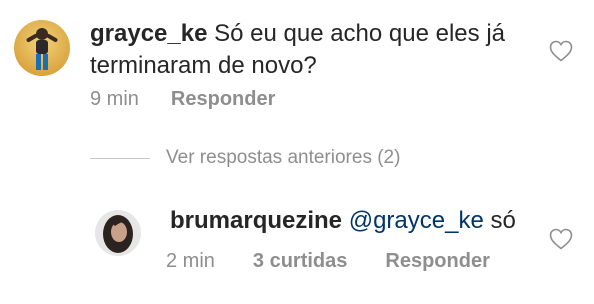 Image resolution: width=594 pixels, height=304 pixels. I want to click on comment-mention: @grayce_ke, so click(416, 220).